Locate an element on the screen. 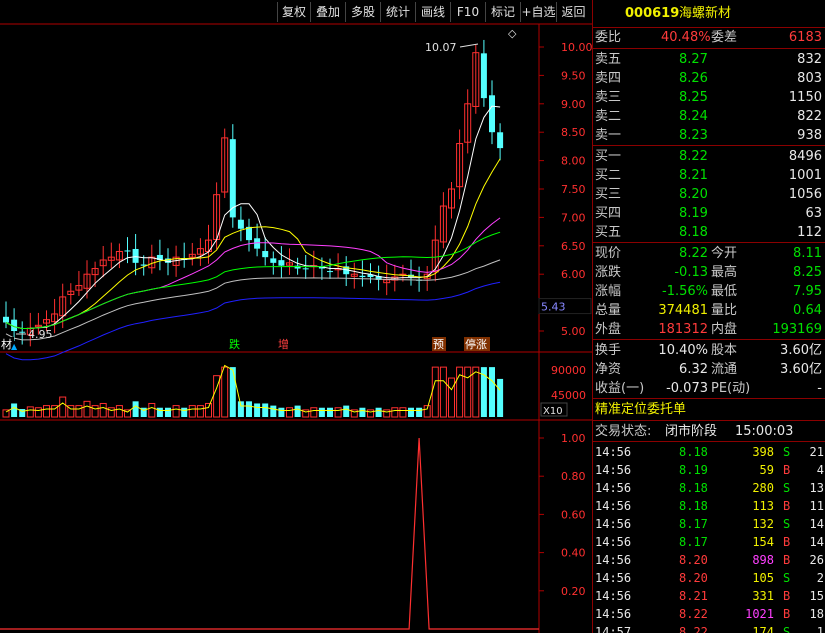 This screenshot has width=825, height=633. price-axis-label: 7.00 is located at coordinates (573, 217).